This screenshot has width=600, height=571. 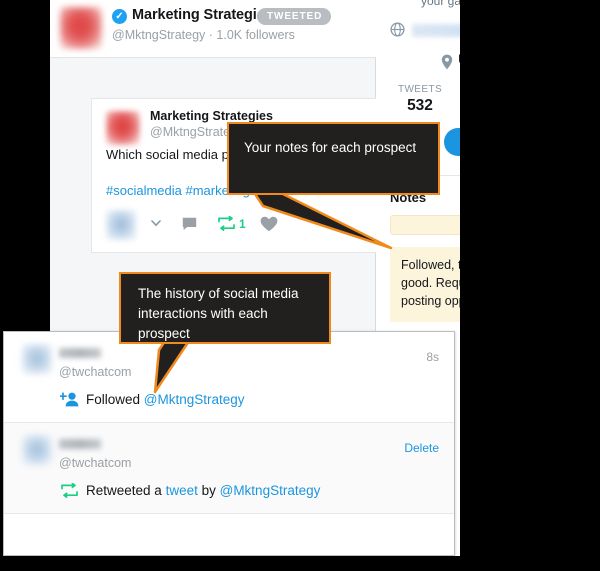 What do you see at coordinates (203, 35) in the screenshot?
I see `profile-handle-line: @MktngStrategy · 1.0K followers` at bounding box center [203, 35].